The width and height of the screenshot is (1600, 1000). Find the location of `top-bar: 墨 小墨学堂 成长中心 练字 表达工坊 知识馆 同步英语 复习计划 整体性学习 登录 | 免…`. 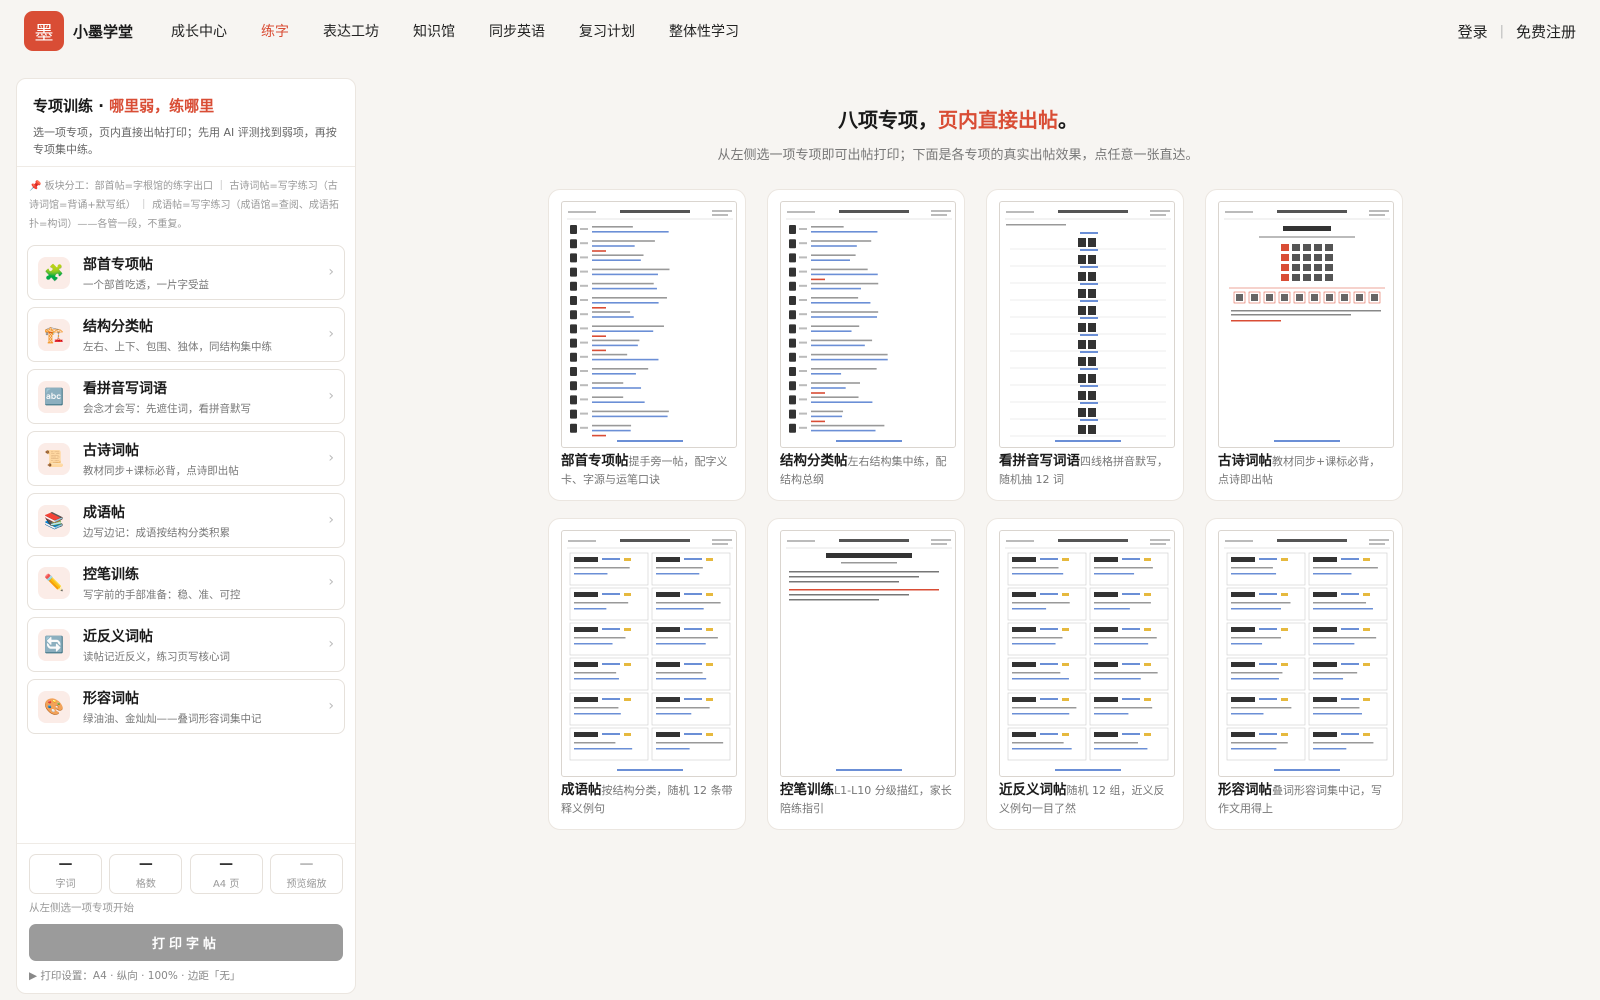

top-bar: 墨 小墨学堂 成长中心 练字 表达工坊 知识馆 同步英语 复习计划 整体性学习 登录 | 免… is located at coordinates (800, 31).